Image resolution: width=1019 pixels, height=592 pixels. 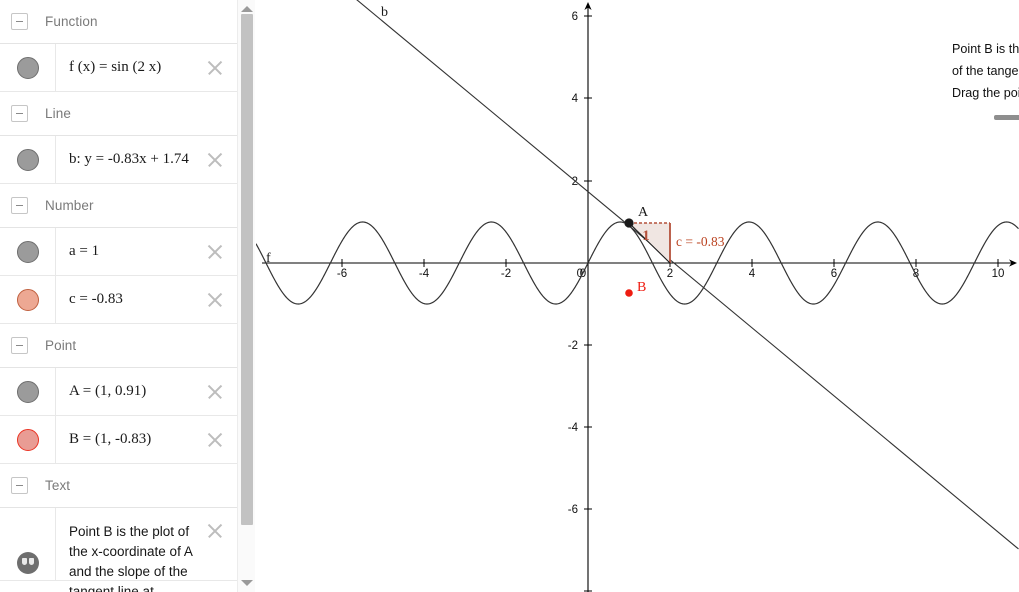 I want to click on scrollbar-thumb, so click(x=247, y=269).